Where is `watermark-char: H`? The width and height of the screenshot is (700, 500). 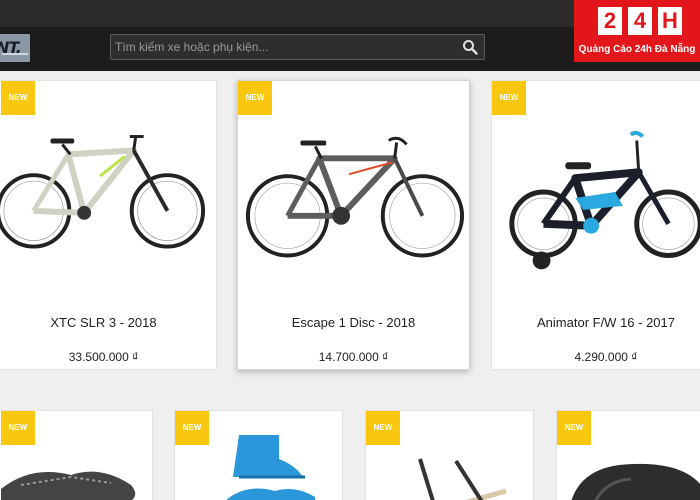 watermark-char: H is located at coordinates (670, 21).